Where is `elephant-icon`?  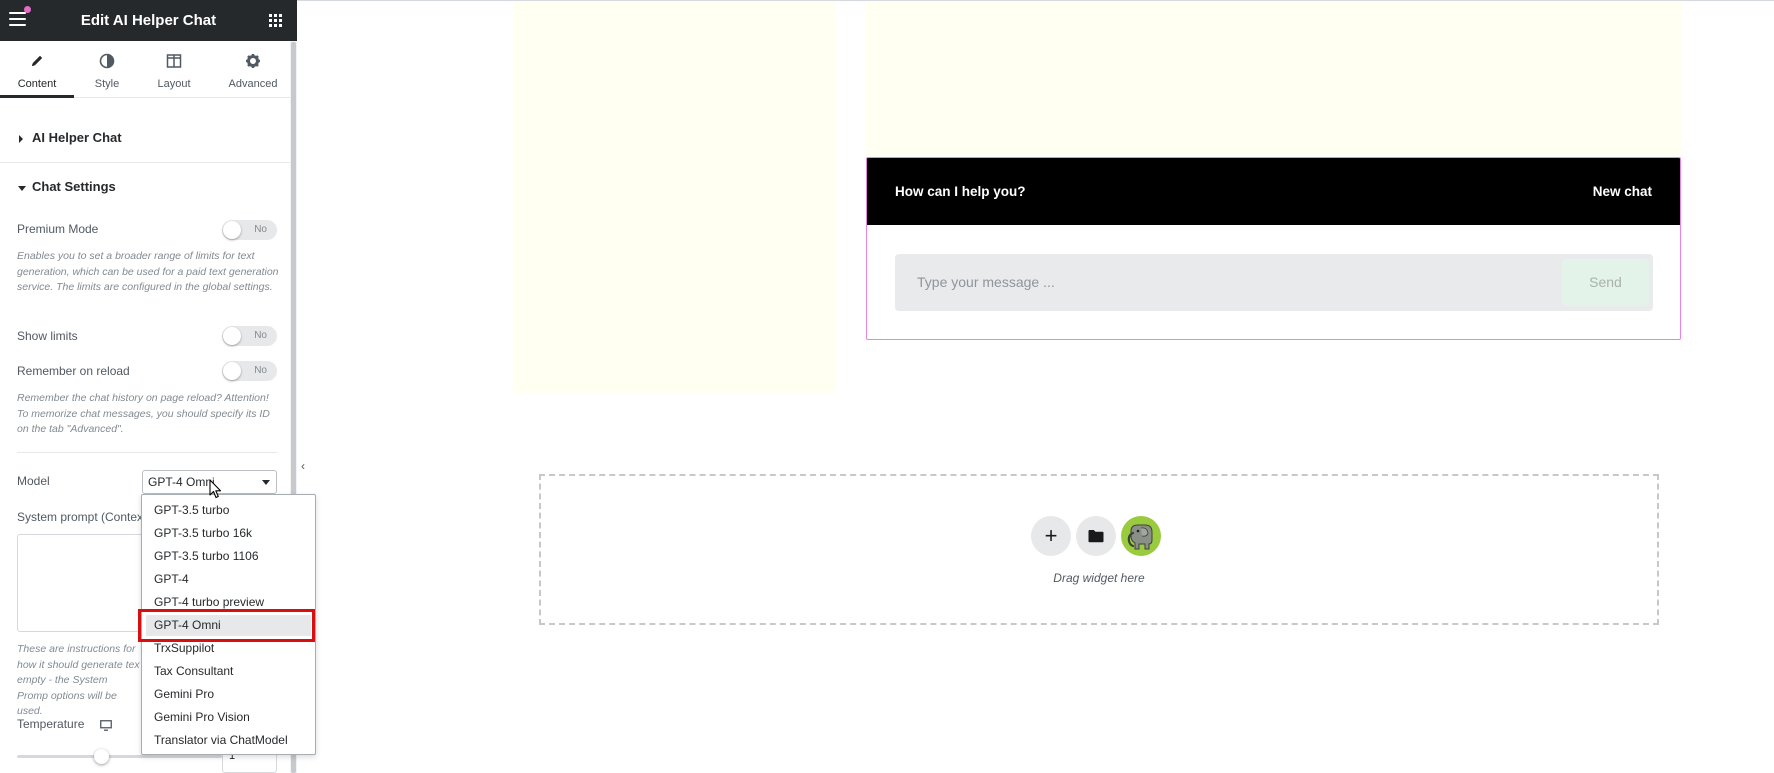
elephant-icon is located at coordinates (1140, 537).